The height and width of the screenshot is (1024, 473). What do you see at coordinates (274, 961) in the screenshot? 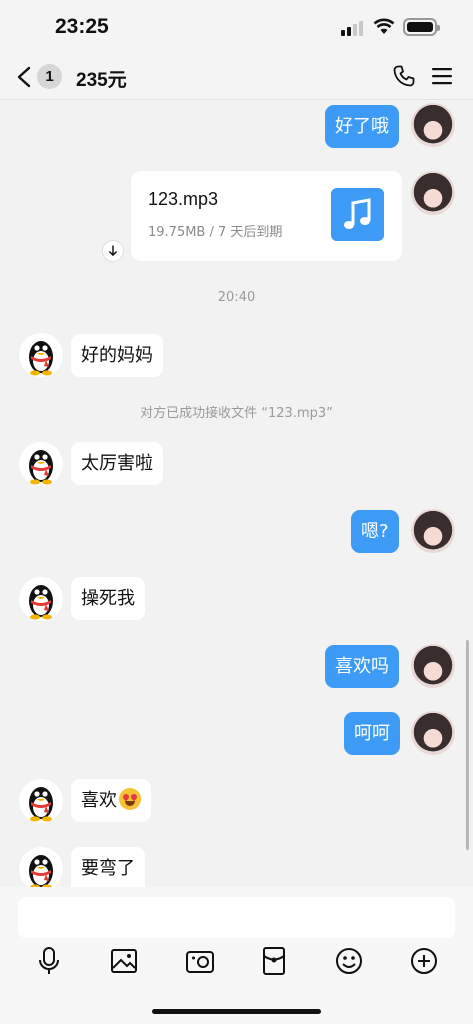
I see `red-packet-icon` at bounding box center [274, 961].